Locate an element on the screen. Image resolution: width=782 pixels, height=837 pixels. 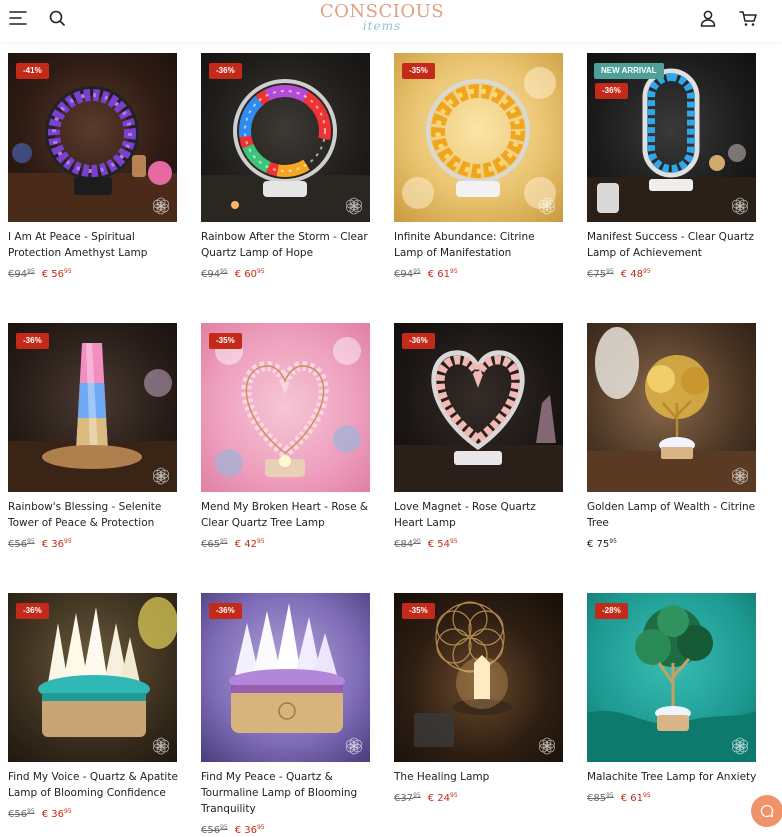
product-price: €94 95 € 6195 is located at coordinates (479, 273).